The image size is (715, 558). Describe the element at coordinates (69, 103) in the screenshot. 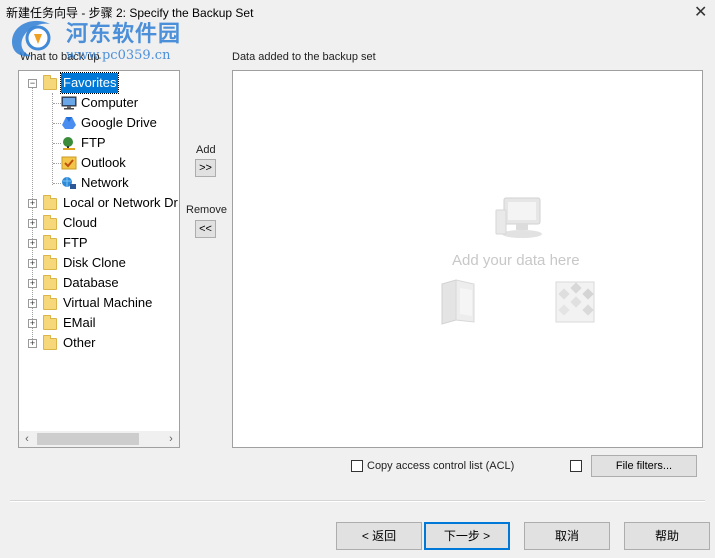

I see `computer-icon` at that location.